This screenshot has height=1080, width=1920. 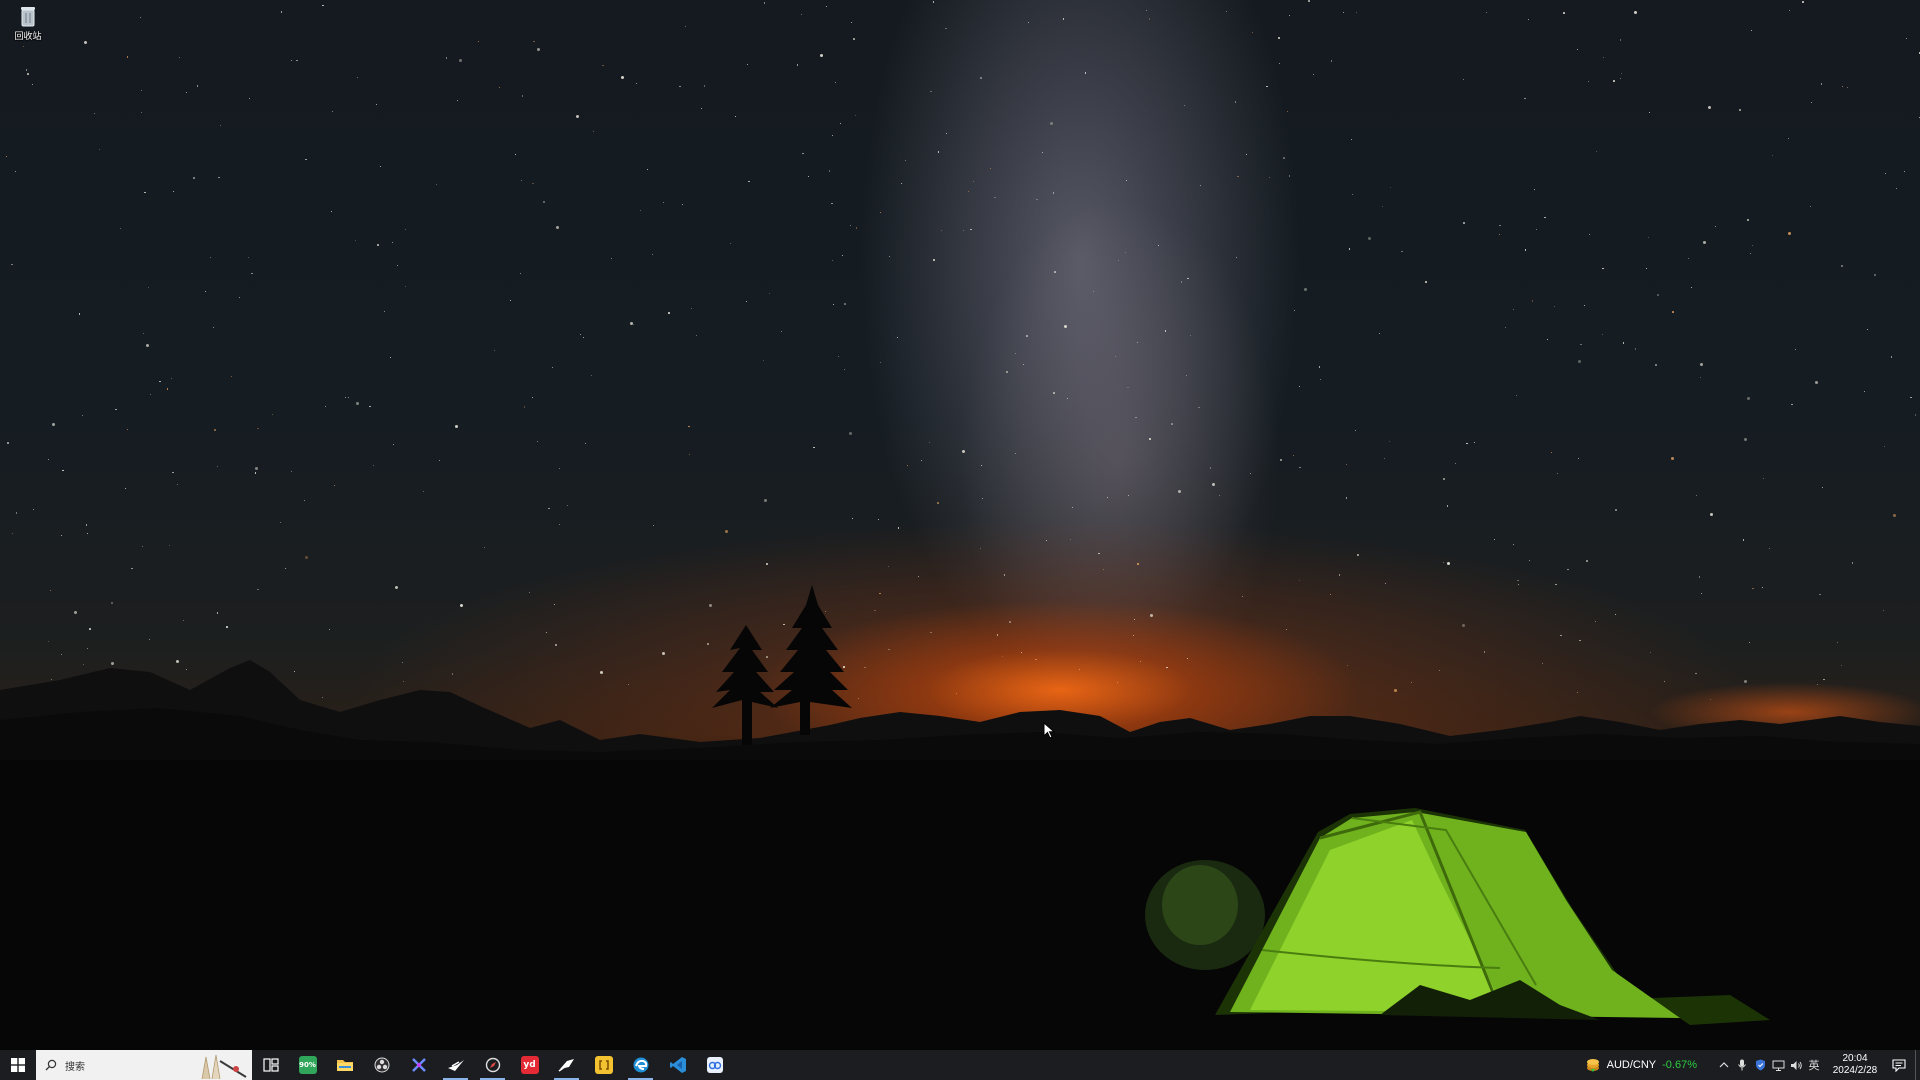 I want to click on tray-network, so click(x=1778, y=1065).